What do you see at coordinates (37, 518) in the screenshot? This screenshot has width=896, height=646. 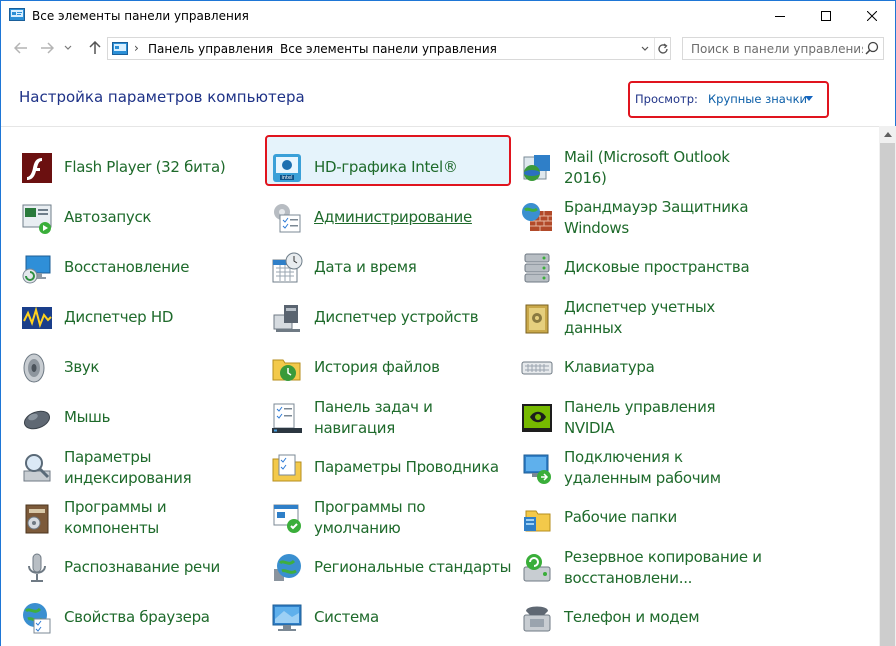 I see `programs-features-icon` at bounding box center [37, 518].